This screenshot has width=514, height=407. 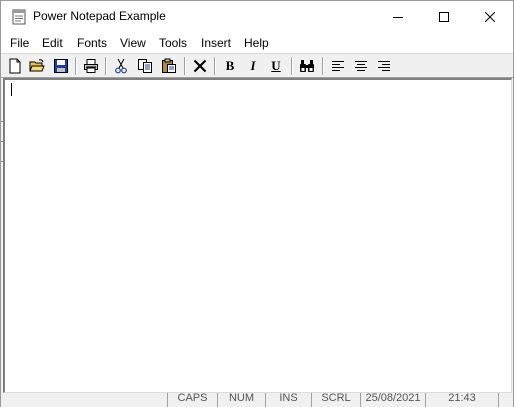 I want to click on toolbar: B I U, so click(x=257, y=65).